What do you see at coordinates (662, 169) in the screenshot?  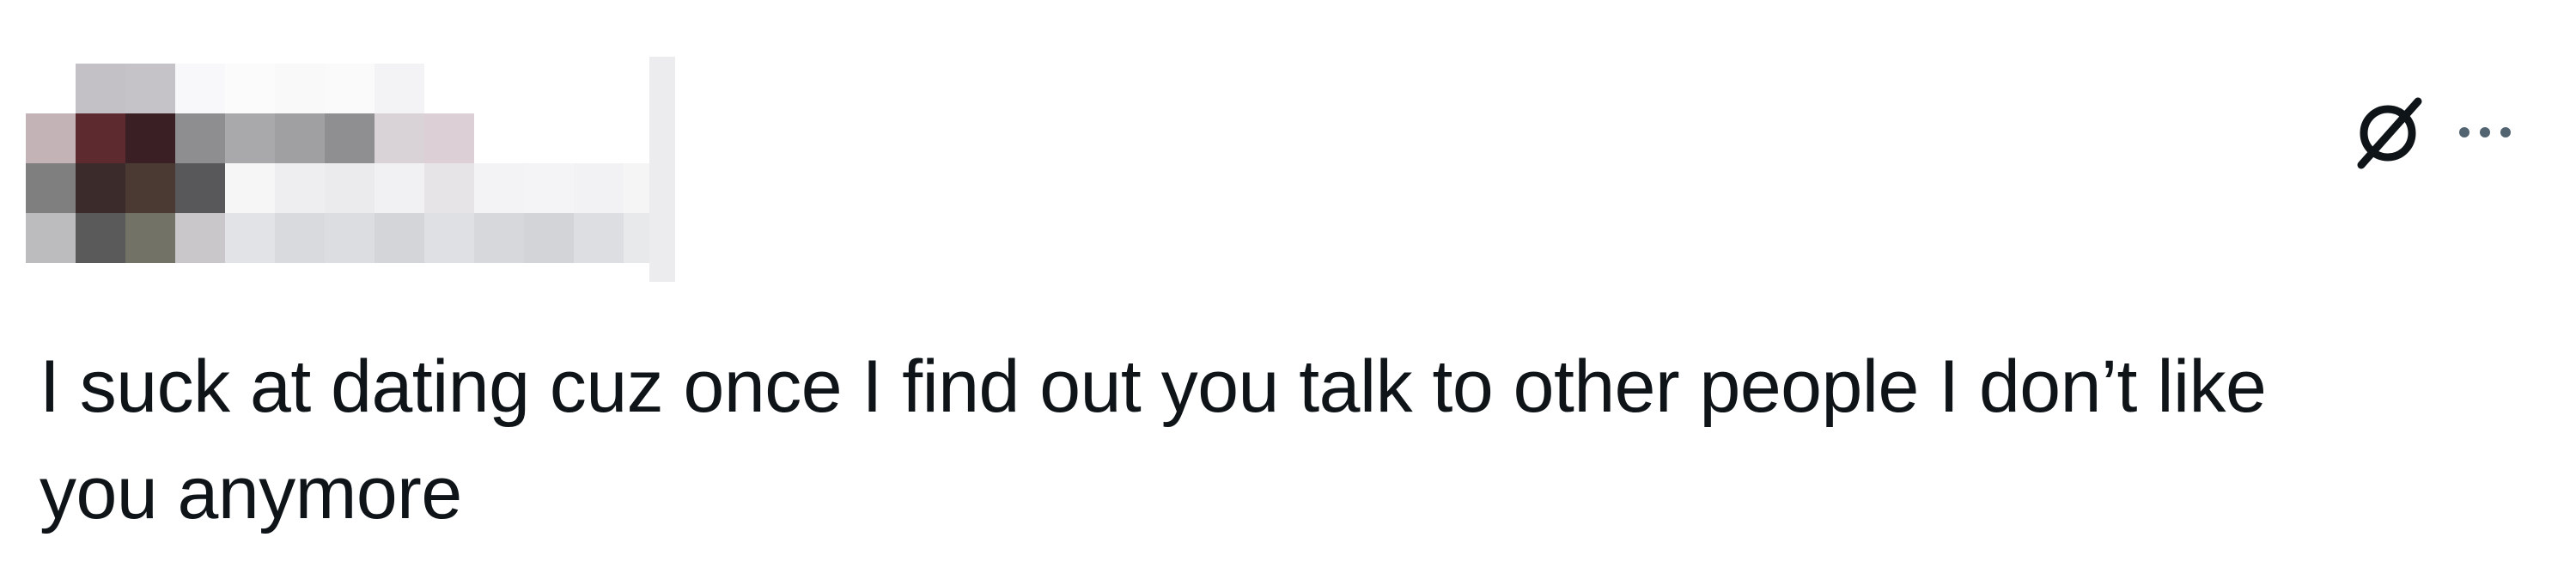 I see `redacted-edge` at bounding box center [662, 169].